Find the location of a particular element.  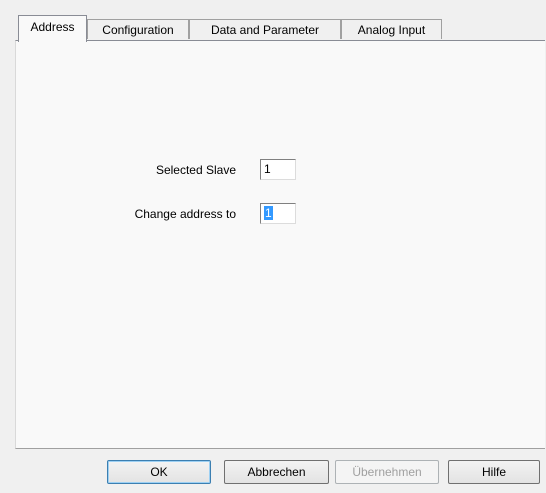

tab-data-and-parameter-label: Data and Parameter is located at coordinates (265, 29).